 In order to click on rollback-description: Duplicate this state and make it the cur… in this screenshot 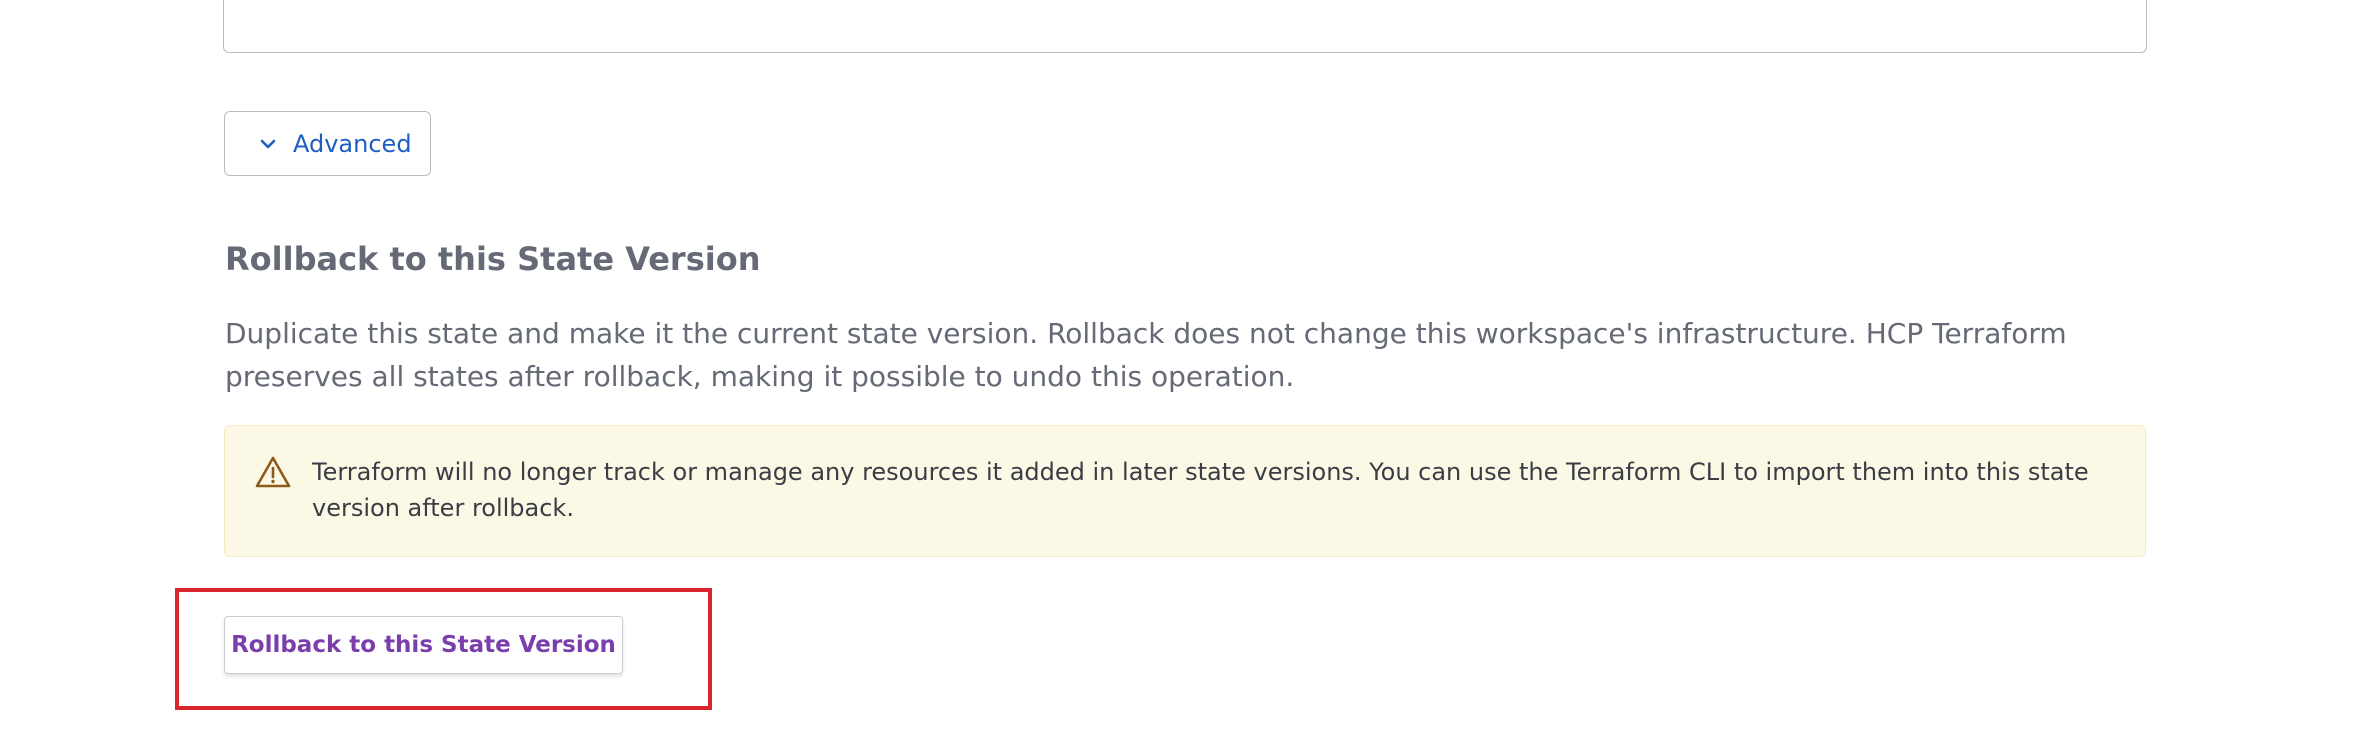, I will do `click(1146, 355)`.